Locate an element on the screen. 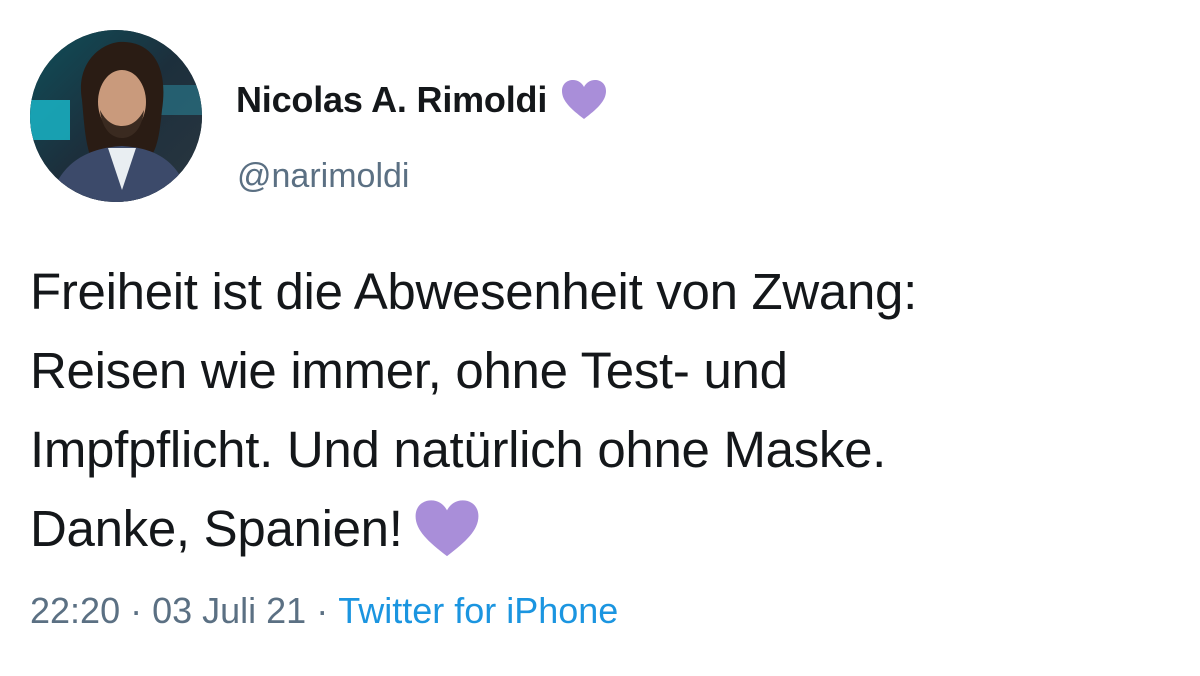 This screenshot has width=1200, height=676. avatar-photo is located at coordinates (116, 116).